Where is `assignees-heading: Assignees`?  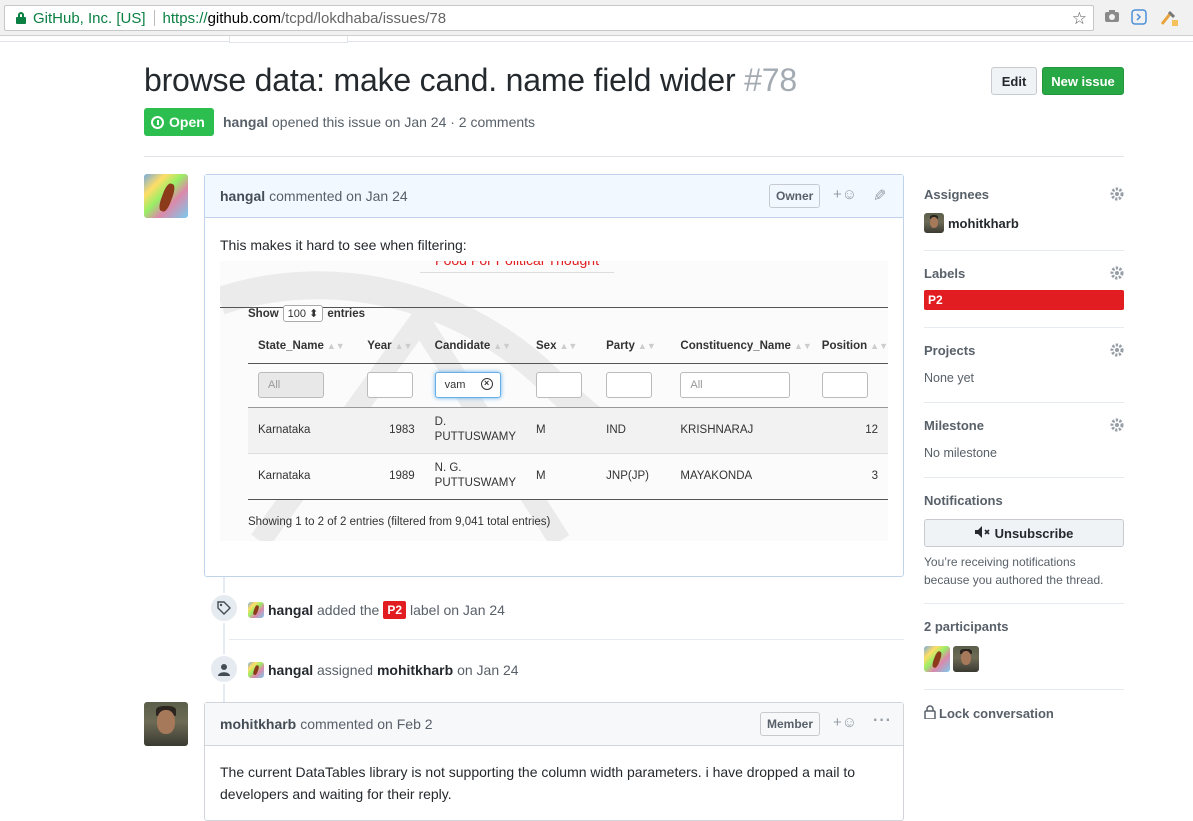 assignees-heading: Assignees is located at coordinates (1024, 194).